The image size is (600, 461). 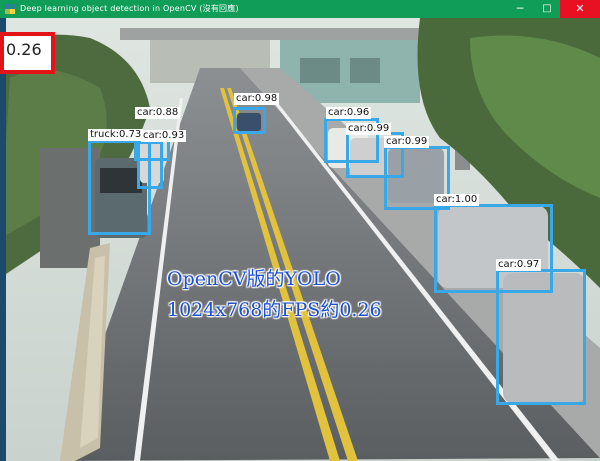 What do you see at coordinates (520, 9) in the screenshot?
I see `minimize-button: ─` at bounding box center [520, 9].